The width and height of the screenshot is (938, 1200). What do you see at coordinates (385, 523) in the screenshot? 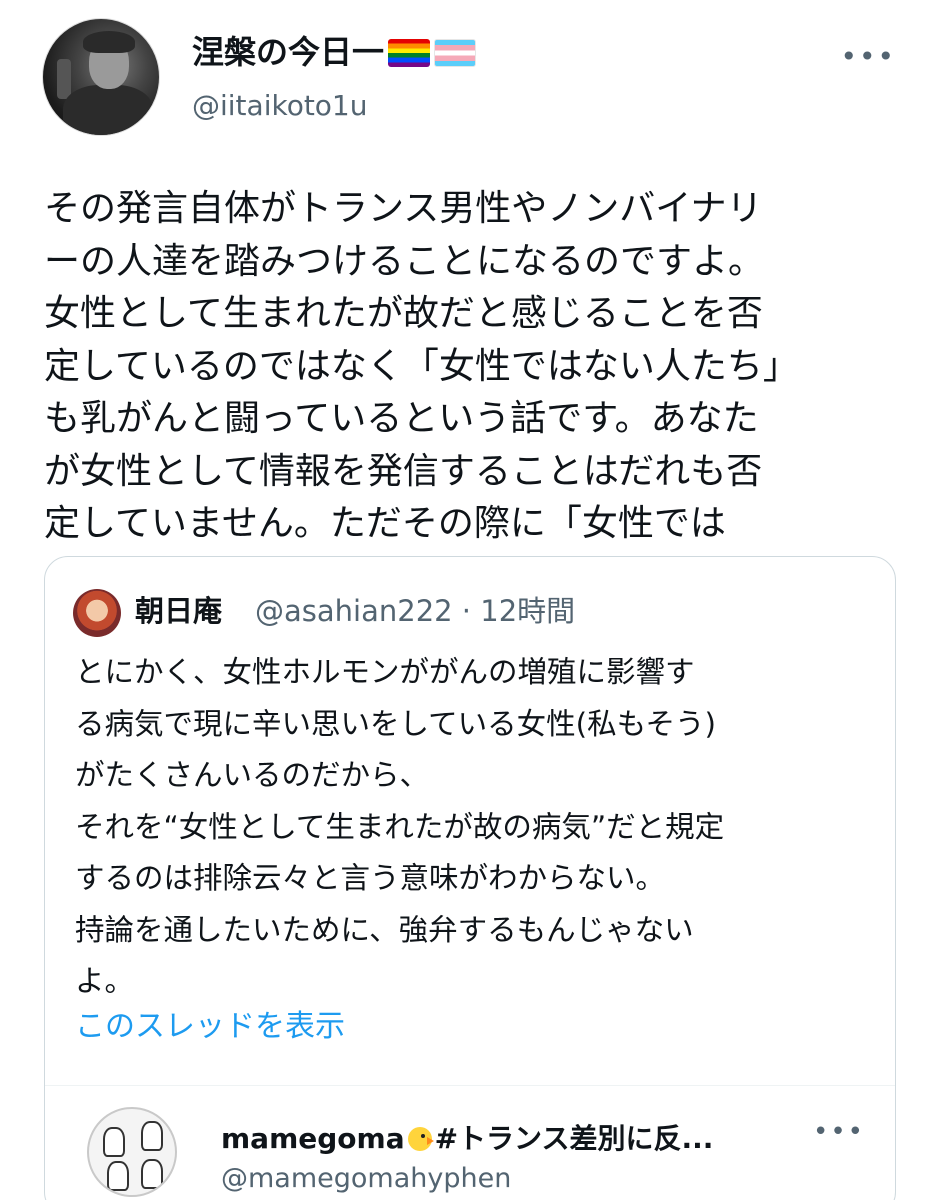
I see `tweet-text-line: 定していません。ただその際に「女性では` at bounding box center [385, 523].